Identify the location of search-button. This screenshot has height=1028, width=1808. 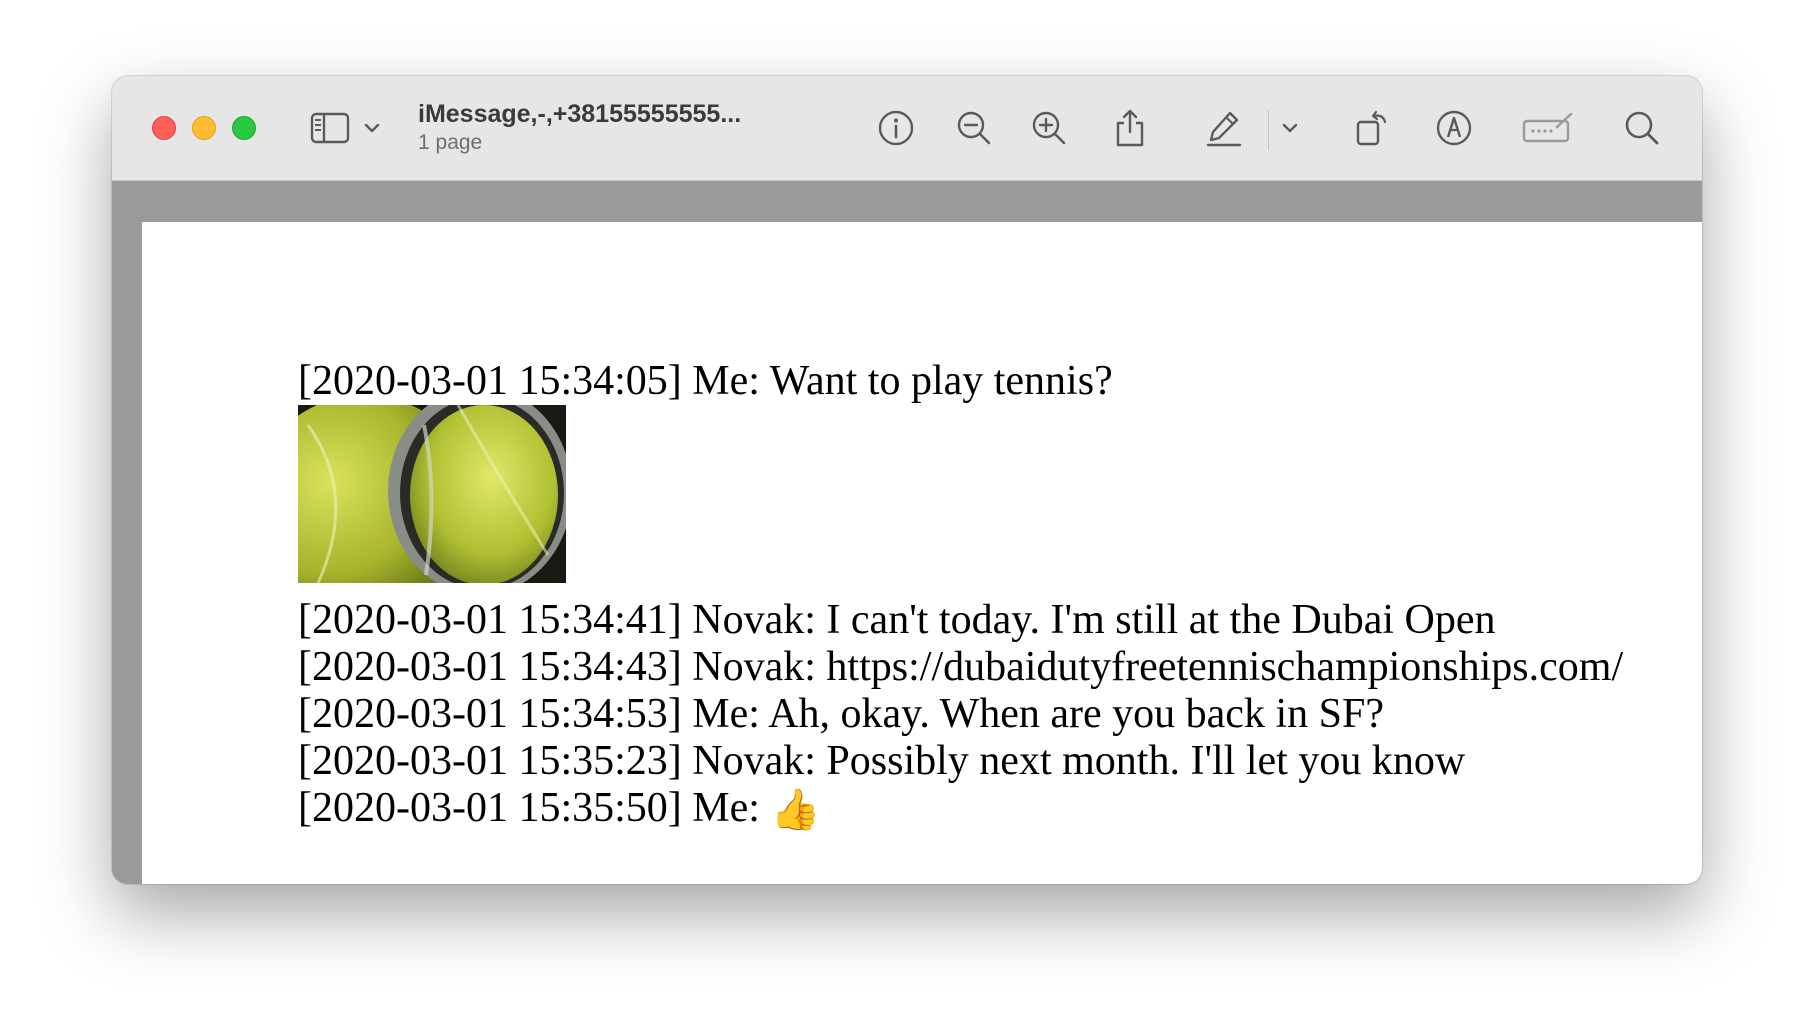
(1642, 128).